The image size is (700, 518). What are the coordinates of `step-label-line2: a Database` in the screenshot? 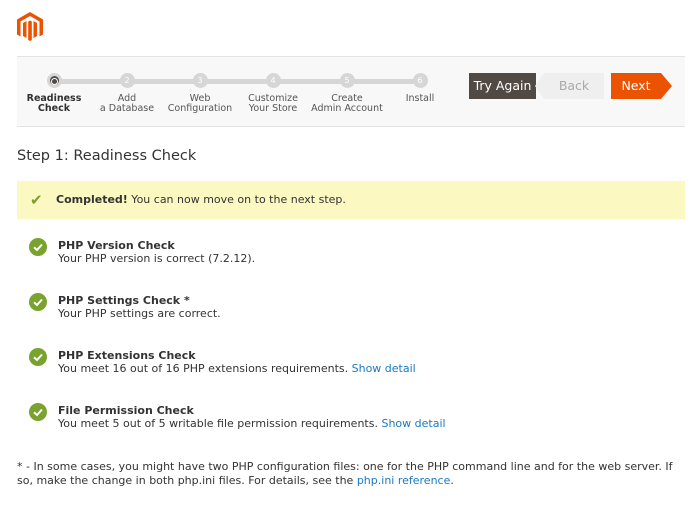 It's located at (127, 108).